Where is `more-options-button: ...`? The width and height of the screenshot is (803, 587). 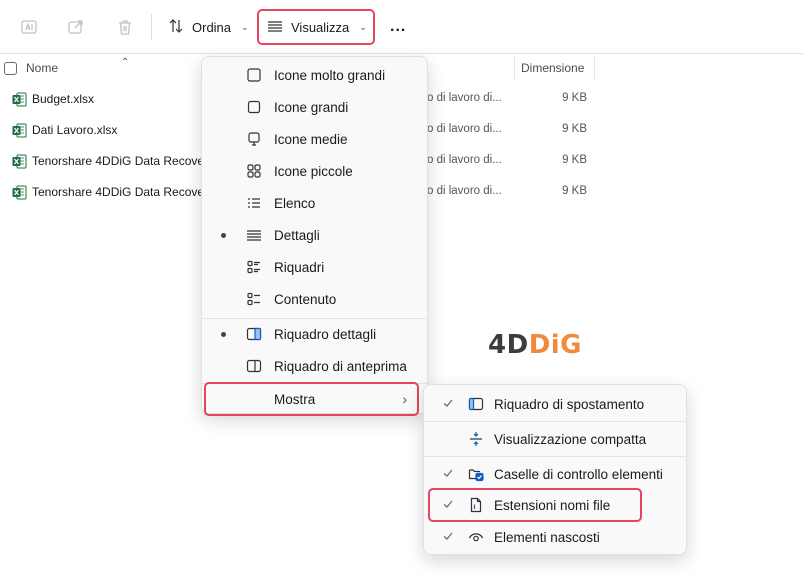 more-options-button: ... is located at coordinates (398, 27).